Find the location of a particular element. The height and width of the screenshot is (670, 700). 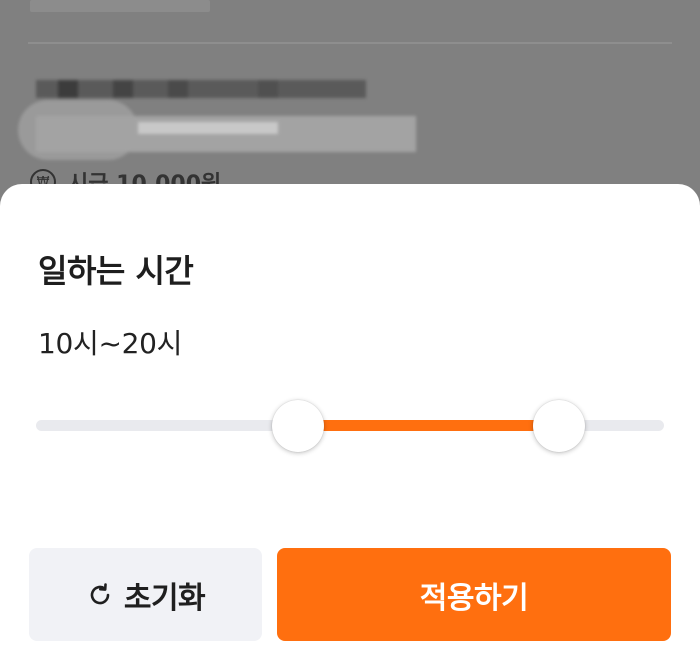

time-range-slider is located at coordinates (350, 426).